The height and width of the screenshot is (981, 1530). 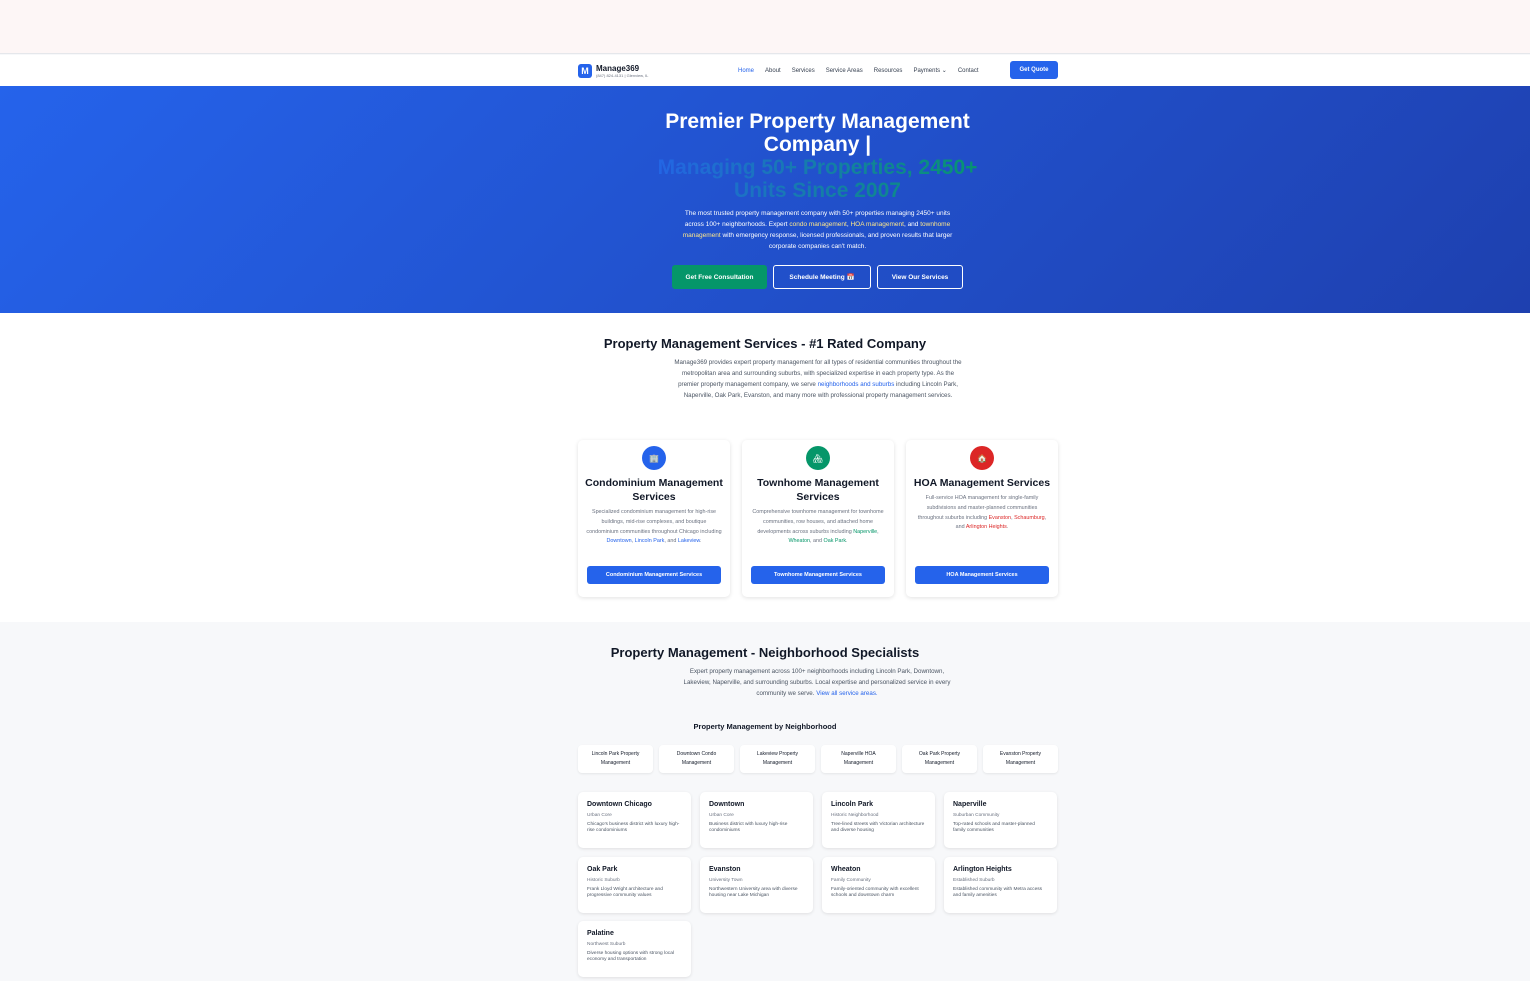 What do you see at coordinates (976, 815) in the screenshot?
I see `area-type: Suburban Community` at bounding box center [976, 815].